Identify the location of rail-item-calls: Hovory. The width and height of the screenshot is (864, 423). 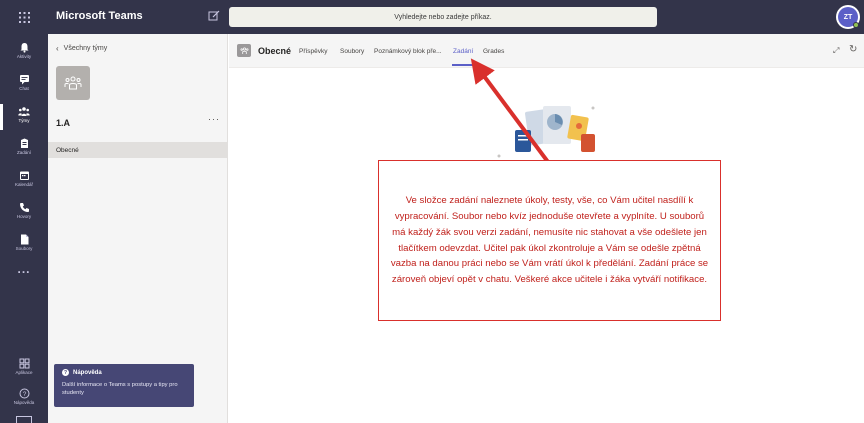
(24, 214).